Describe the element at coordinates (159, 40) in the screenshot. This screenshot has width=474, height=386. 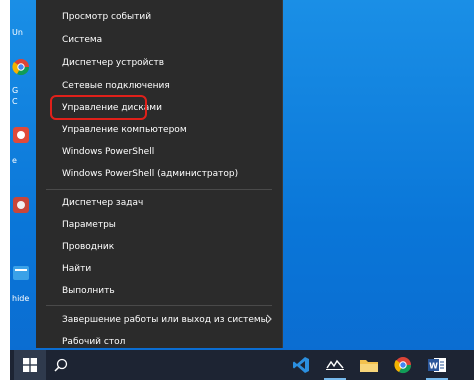
I see `menu-item-system: Система` at that location.